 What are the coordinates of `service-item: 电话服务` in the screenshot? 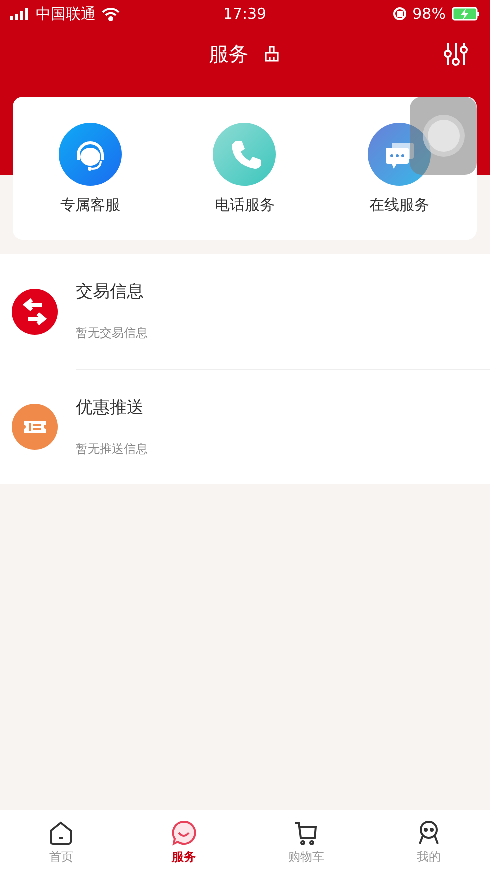 It's located at (244, 168).